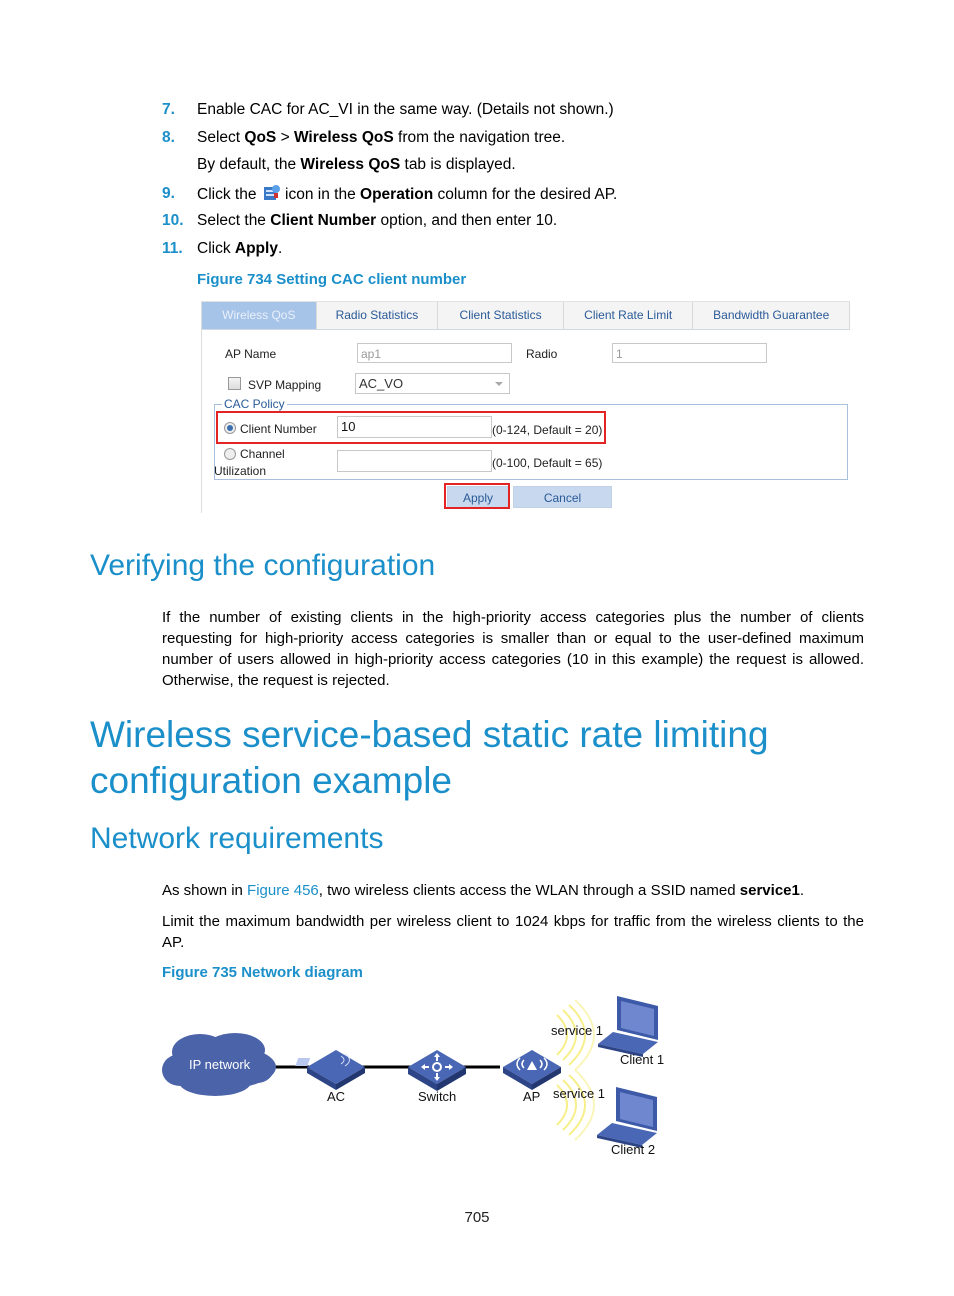  I want to click on p1-text-before: As shown in, so click(205, 890).